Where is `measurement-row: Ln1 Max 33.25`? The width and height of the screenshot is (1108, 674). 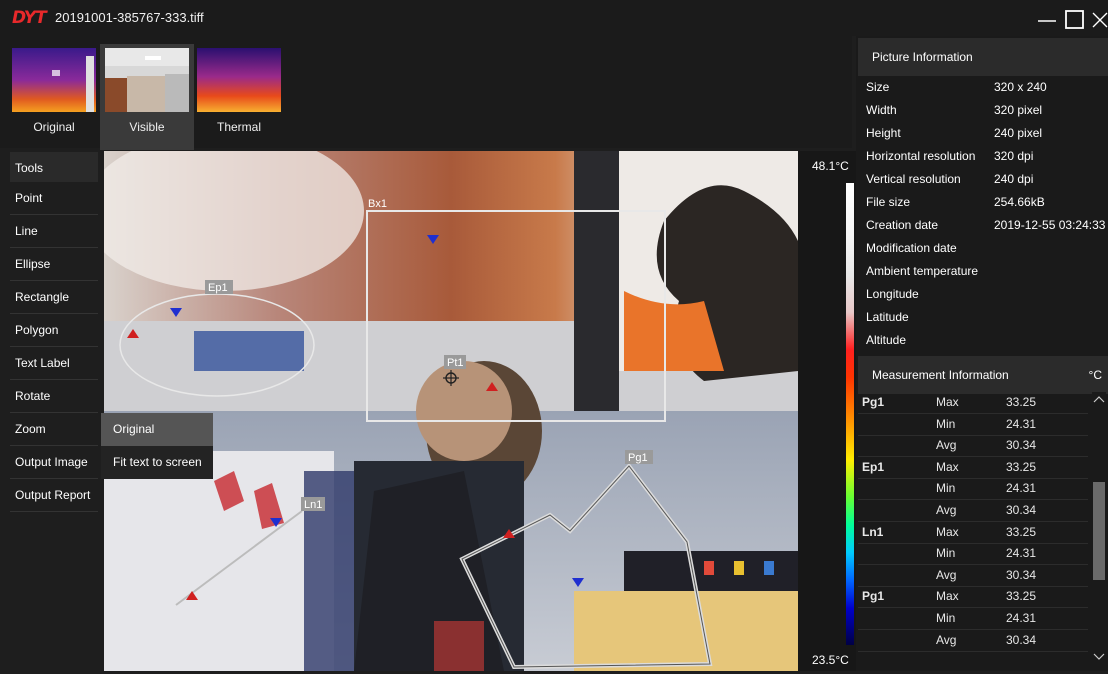 measurement-row: Ln1 Max 33.25 is located at coordinates (973, 533).